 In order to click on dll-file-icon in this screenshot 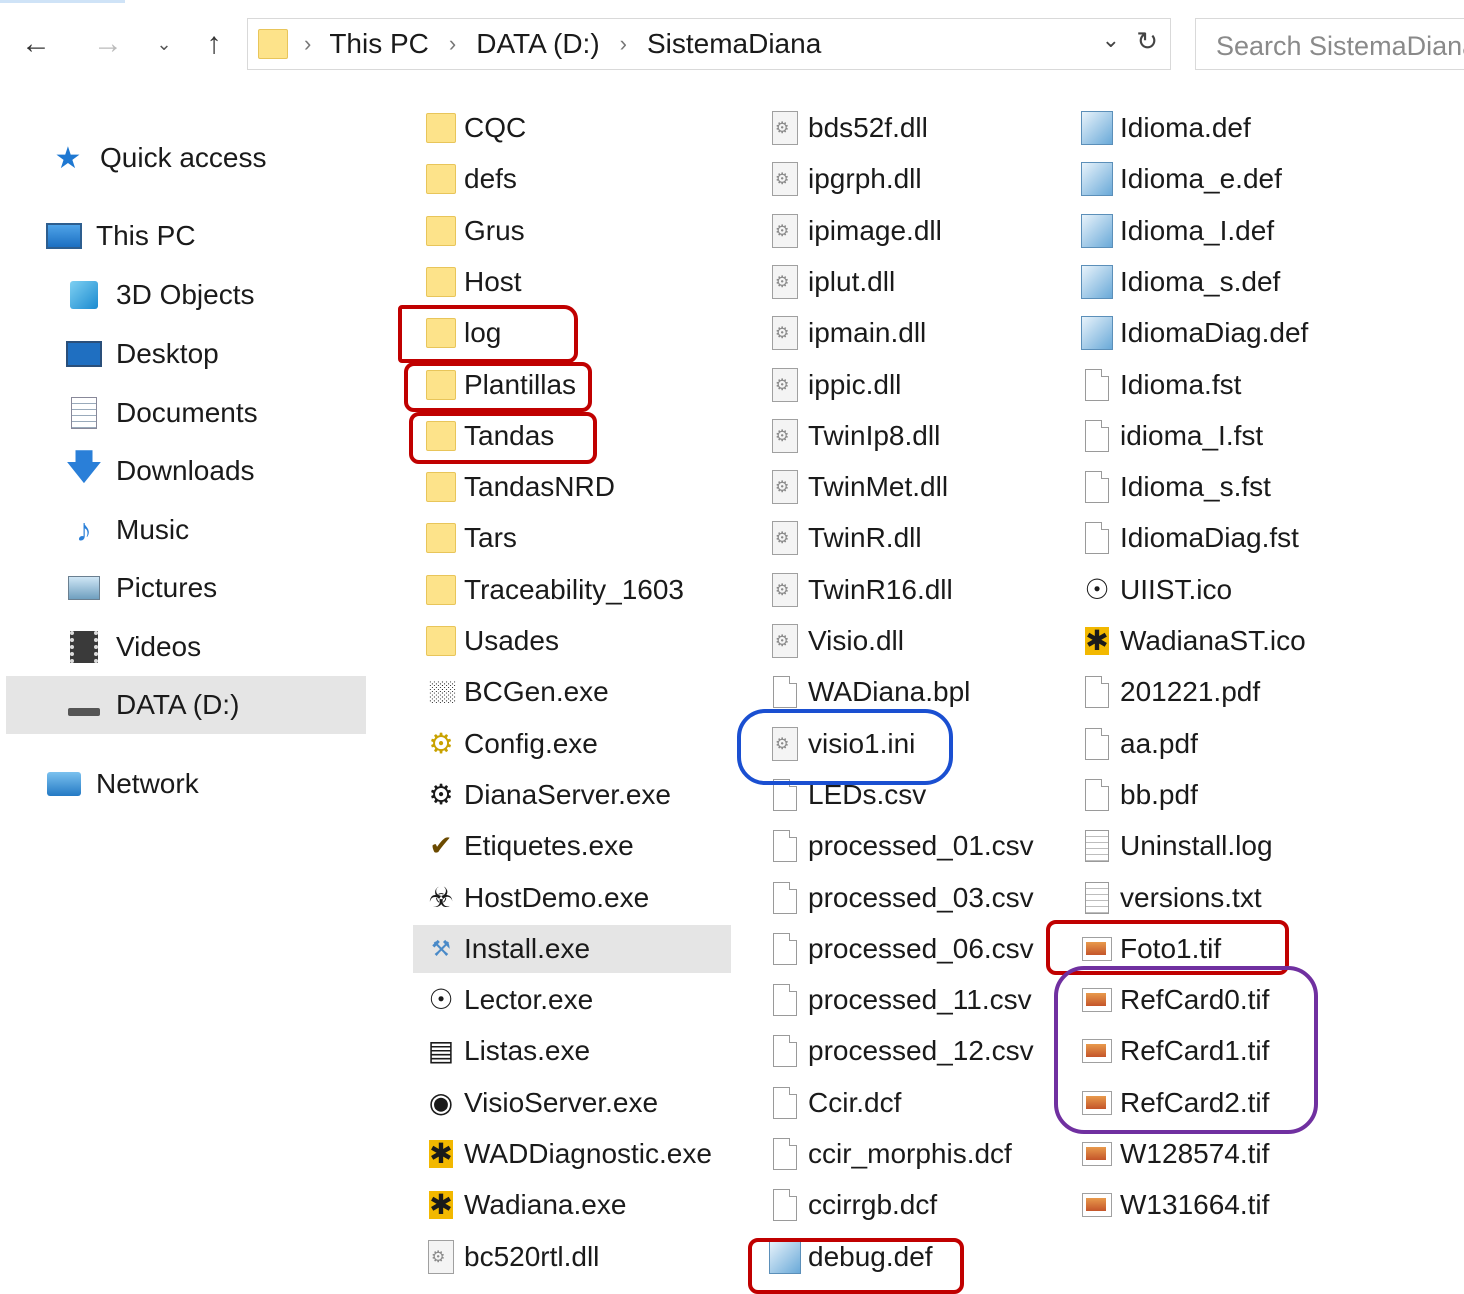, I will do `click(785, 641)`.